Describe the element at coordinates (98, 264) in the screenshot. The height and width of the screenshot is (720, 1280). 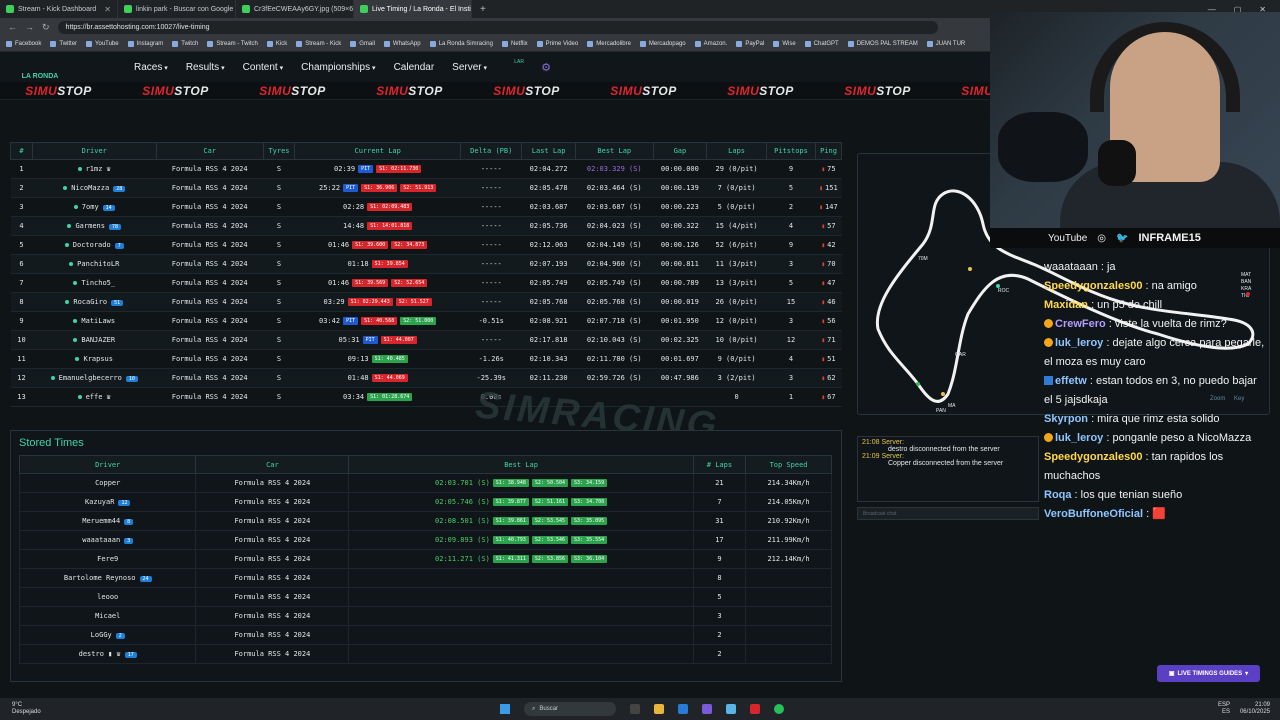
I see `driver-name: PanchitoLR` at that location.